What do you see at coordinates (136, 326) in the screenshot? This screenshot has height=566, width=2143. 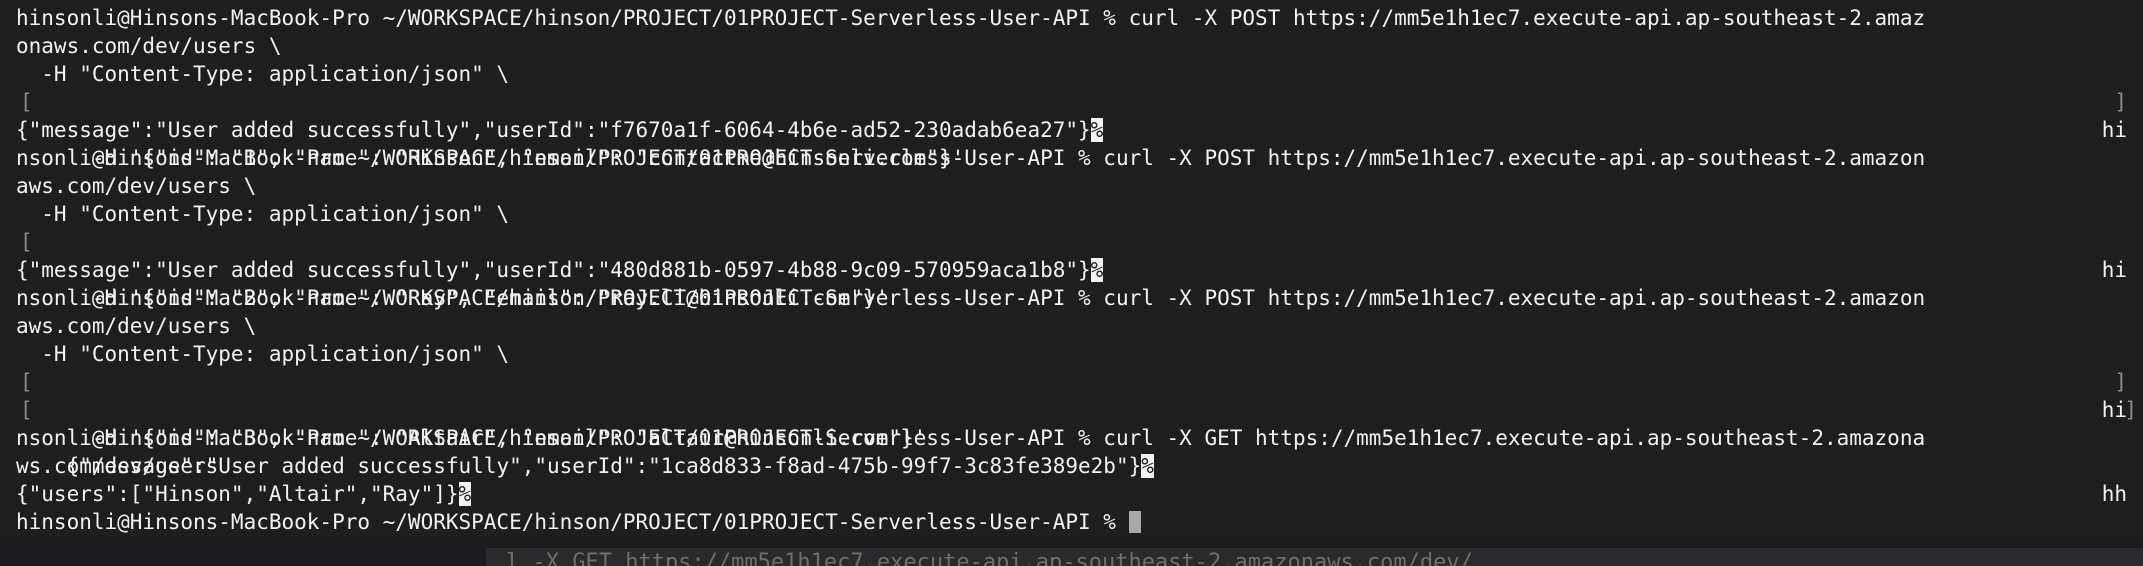 I see `command-line-3-wrap: aws.com/dev/users \` at bounding box center [136, 326].